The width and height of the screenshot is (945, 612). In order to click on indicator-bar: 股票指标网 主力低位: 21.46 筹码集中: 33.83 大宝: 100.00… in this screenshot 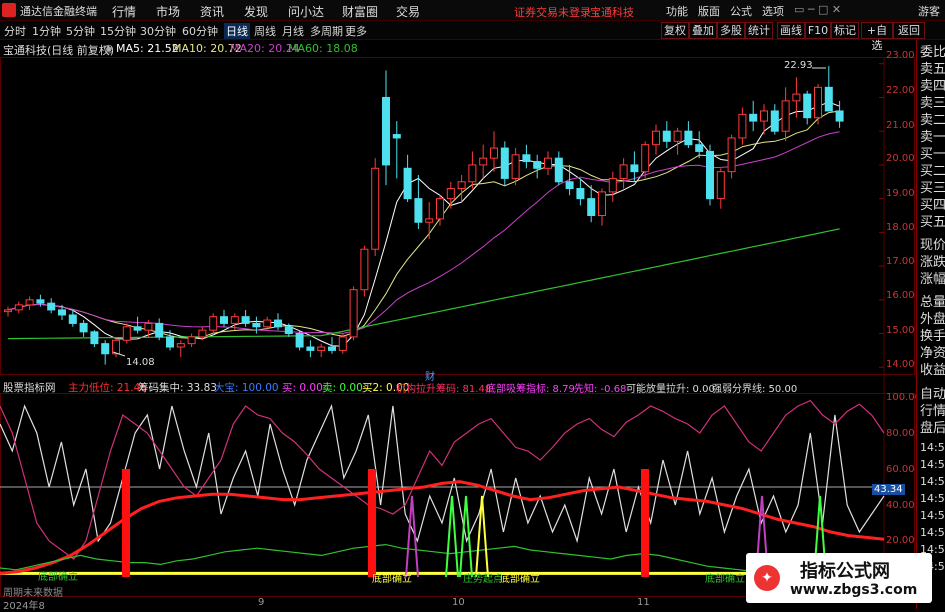, I will do `click(457, 387)`.